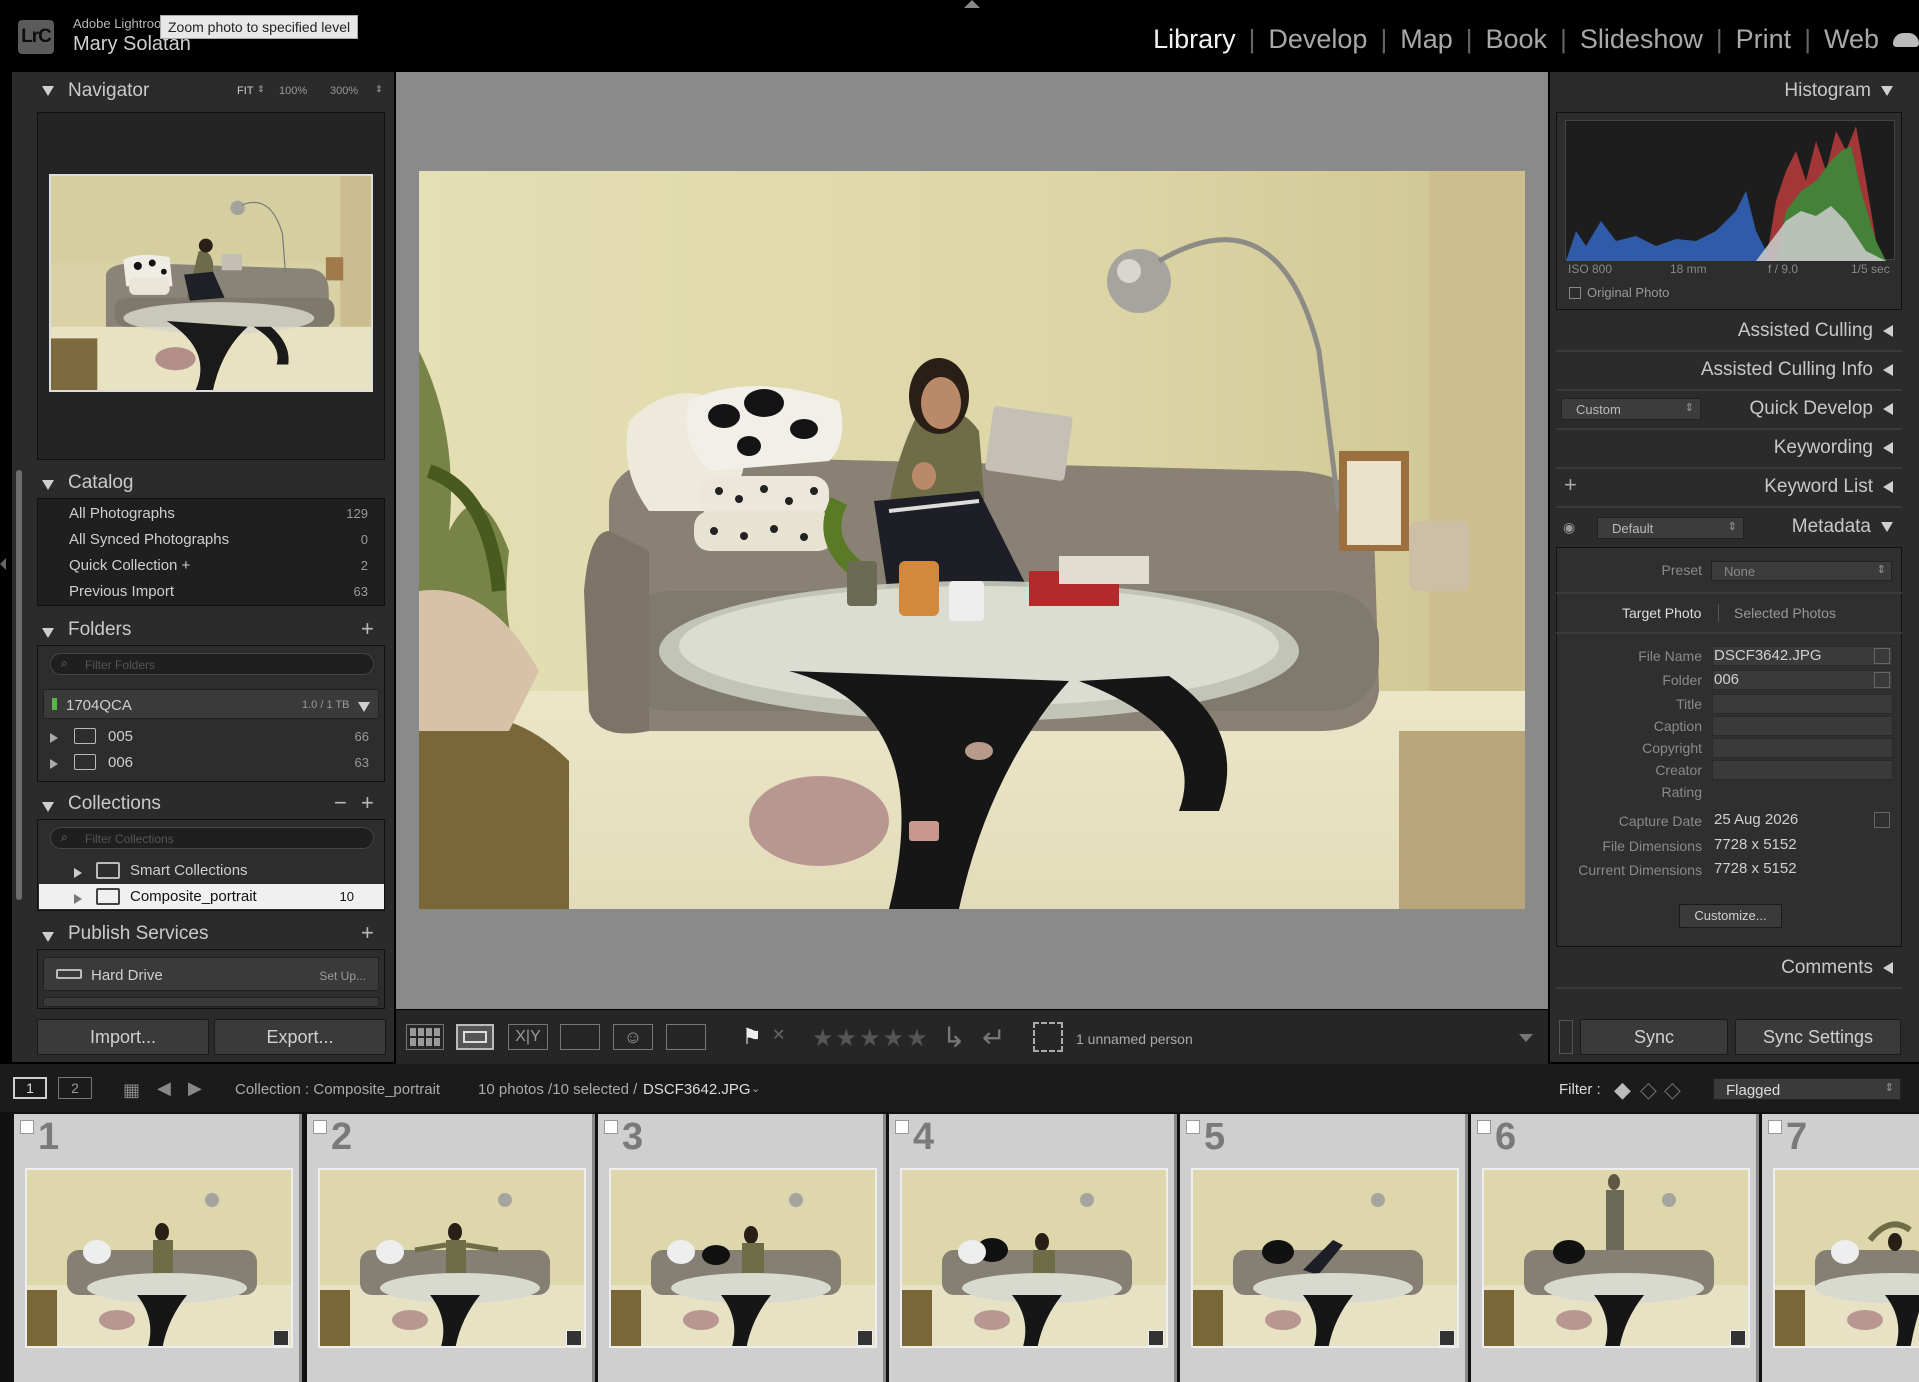 The height and width of the screenshot is (1382, 1919). I want to click on assisted-culling-header: Assisted Culling, so click(1815, 331).